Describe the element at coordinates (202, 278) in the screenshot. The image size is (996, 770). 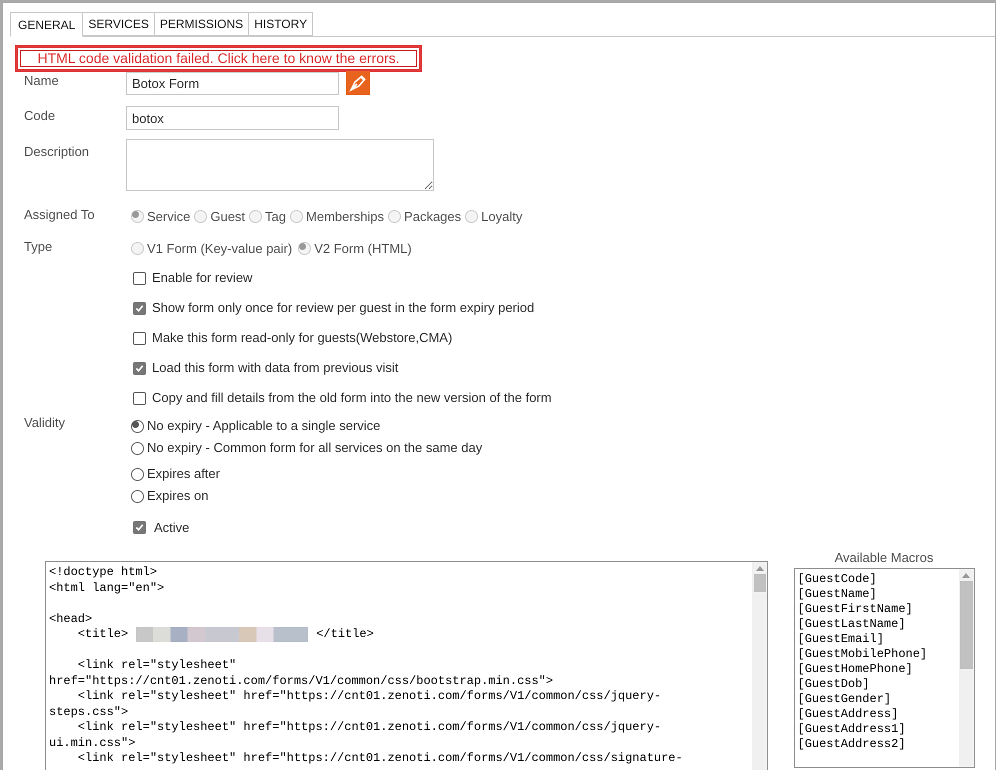
I see `checkbox-label: Enable for review` at that location.